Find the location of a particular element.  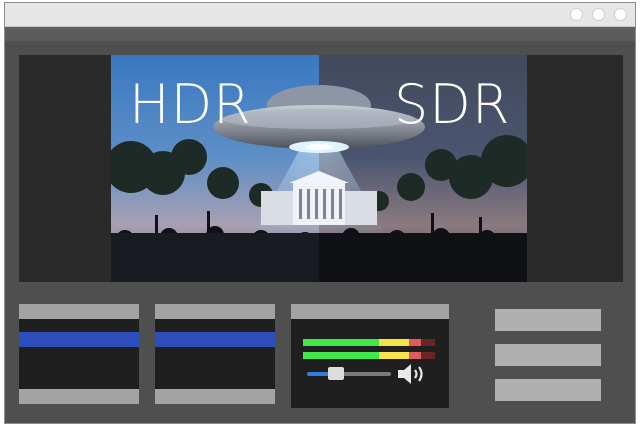

volume-slider-thumb is located at coordinates (335, 373).